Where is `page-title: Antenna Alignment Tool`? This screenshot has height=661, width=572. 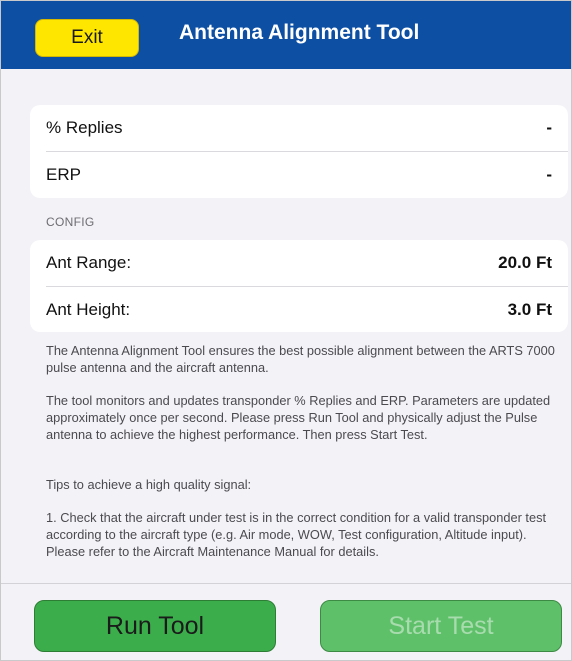
page-title: Antenna Alignment Tool is located at coordinates (299, 32).